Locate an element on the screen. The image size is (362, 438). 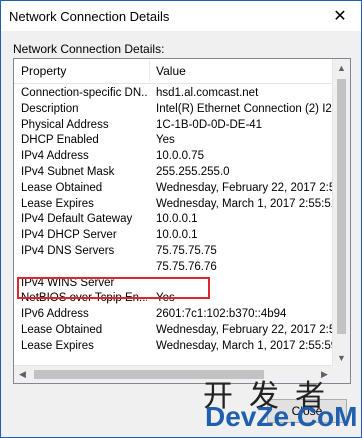
scroll-down-icon: ▼ is located at coordinates (341, 357).